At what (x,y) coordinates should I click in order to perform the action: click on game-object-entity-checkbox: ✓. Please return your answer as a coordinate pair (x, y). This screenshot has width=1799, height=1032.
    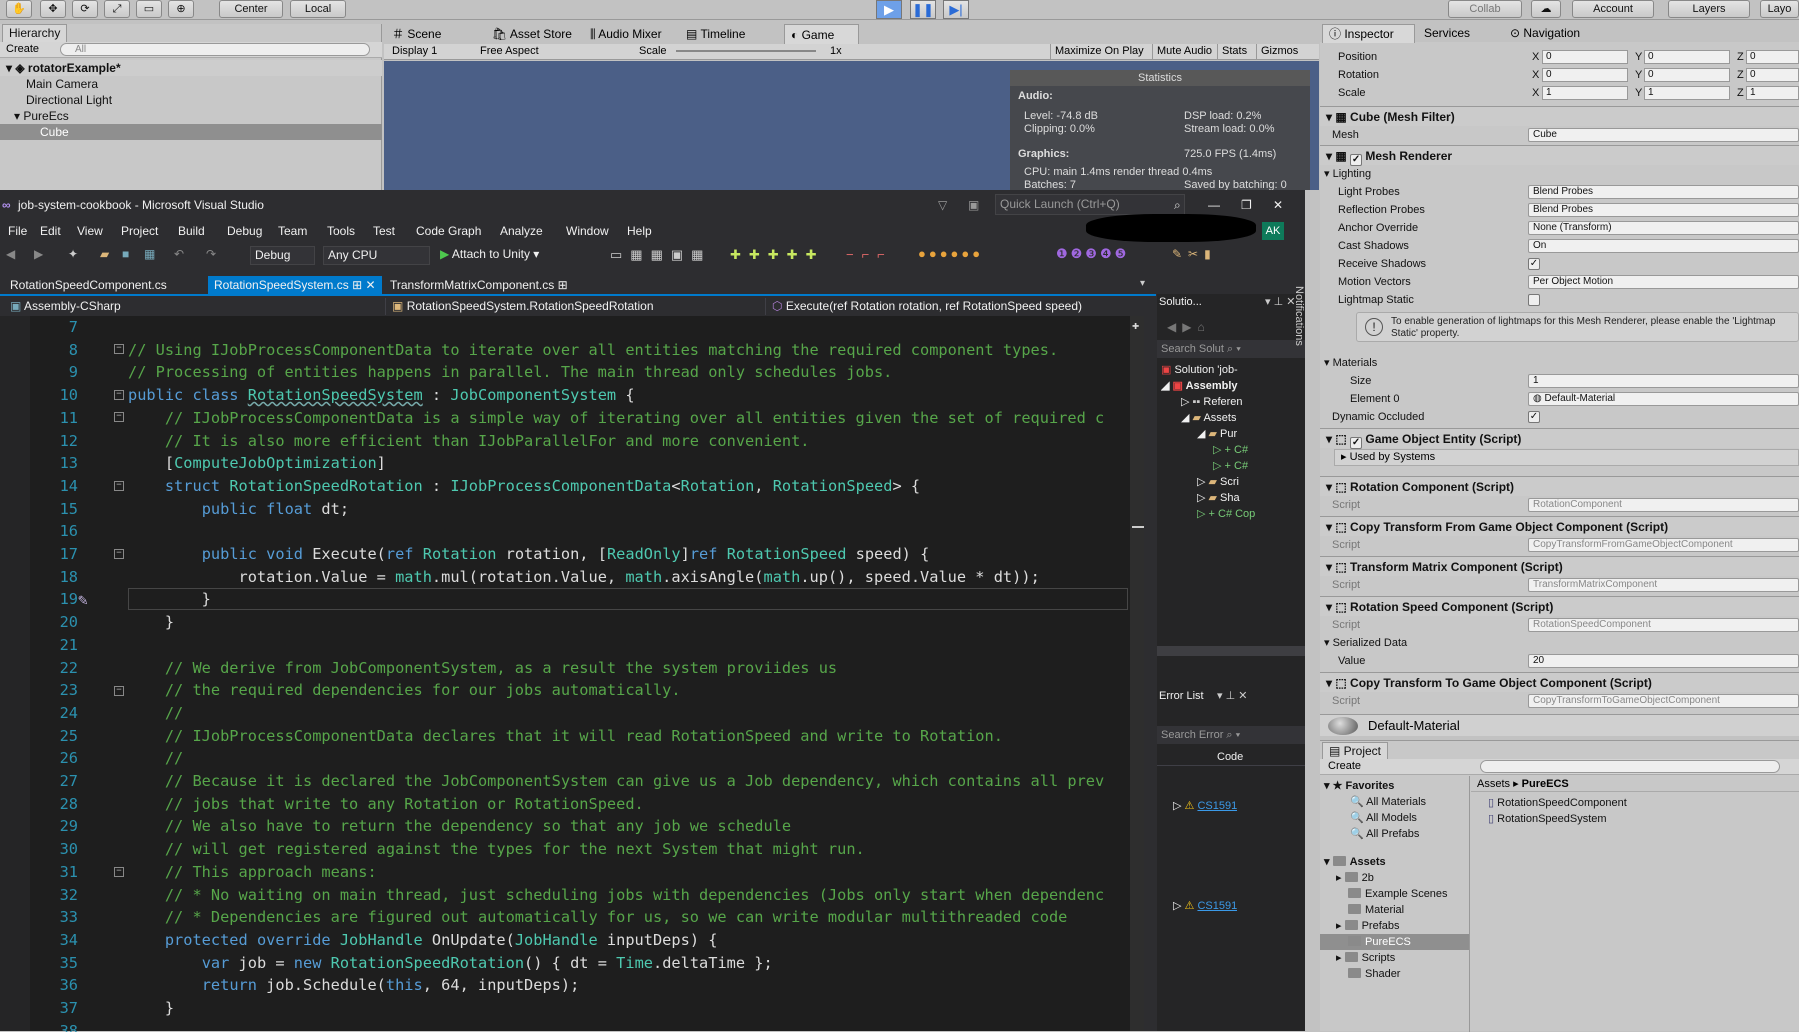
    Looking at the image, I should click on (1356, 443).